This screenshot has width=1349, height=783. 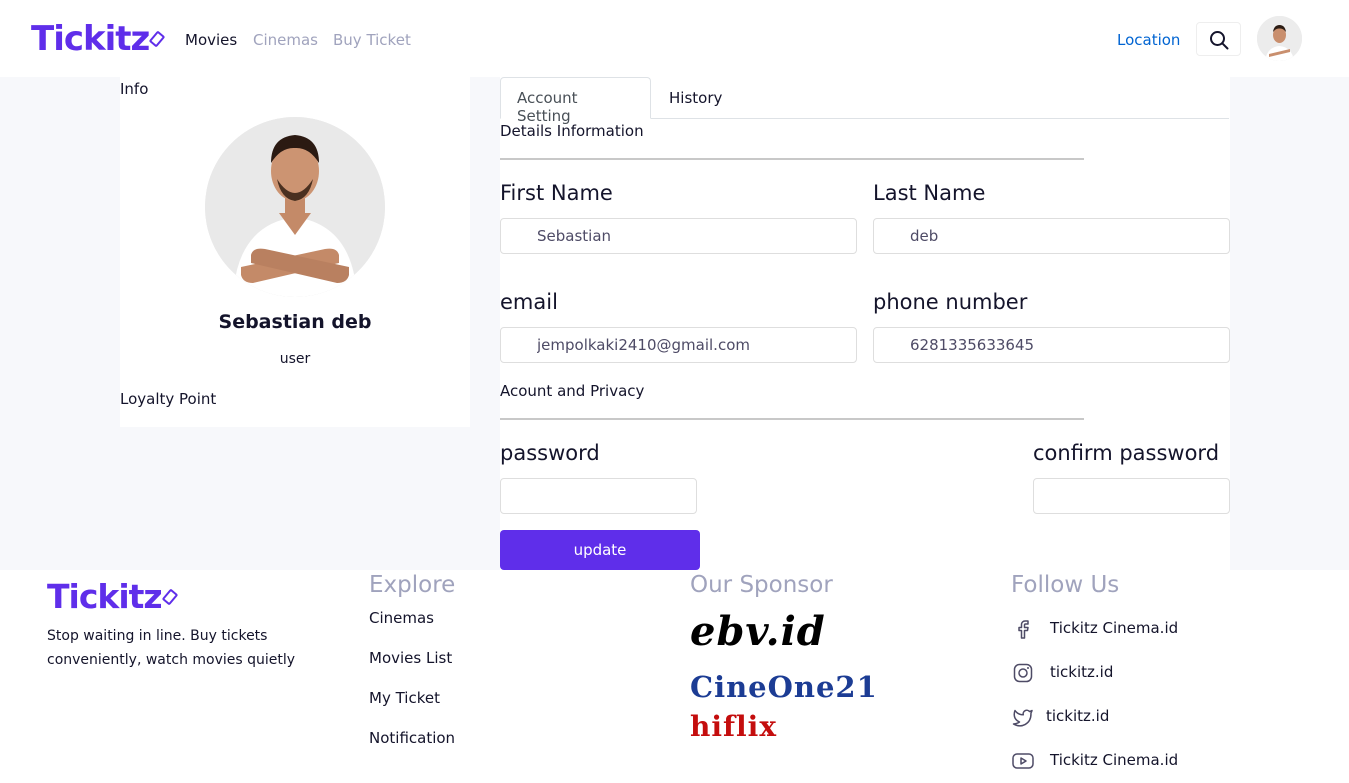 What do you see at coordinates (575, 101) in the screenshot?
I see `tab-account-setting: Account Setting` at bounding box center [575, 101].